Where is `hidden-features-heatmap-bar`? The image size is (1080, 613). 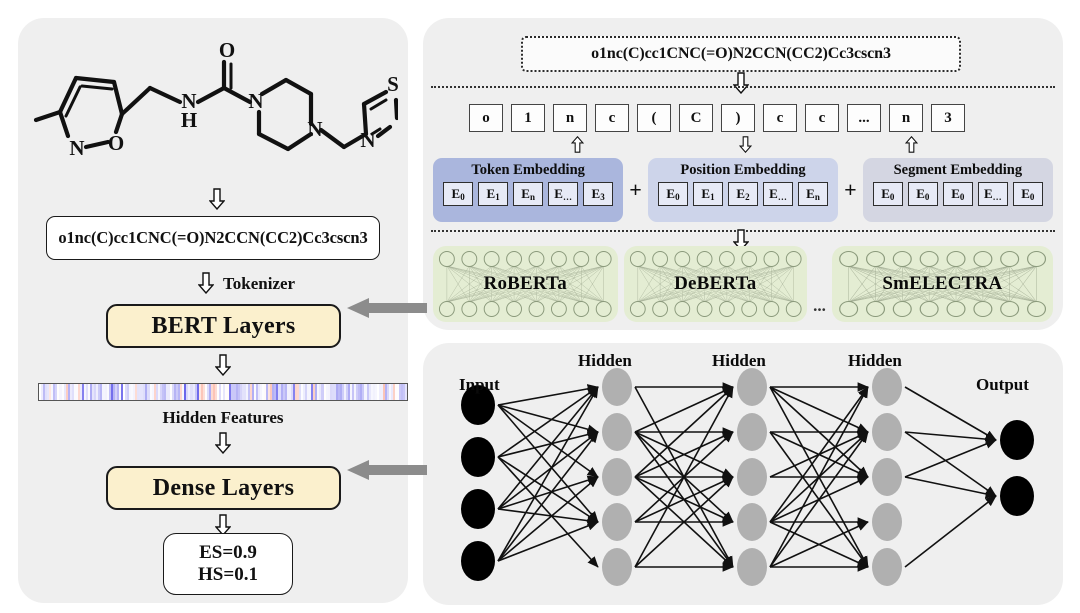
hidden-features-heatmap-bar is located at coordinates (223, 392).